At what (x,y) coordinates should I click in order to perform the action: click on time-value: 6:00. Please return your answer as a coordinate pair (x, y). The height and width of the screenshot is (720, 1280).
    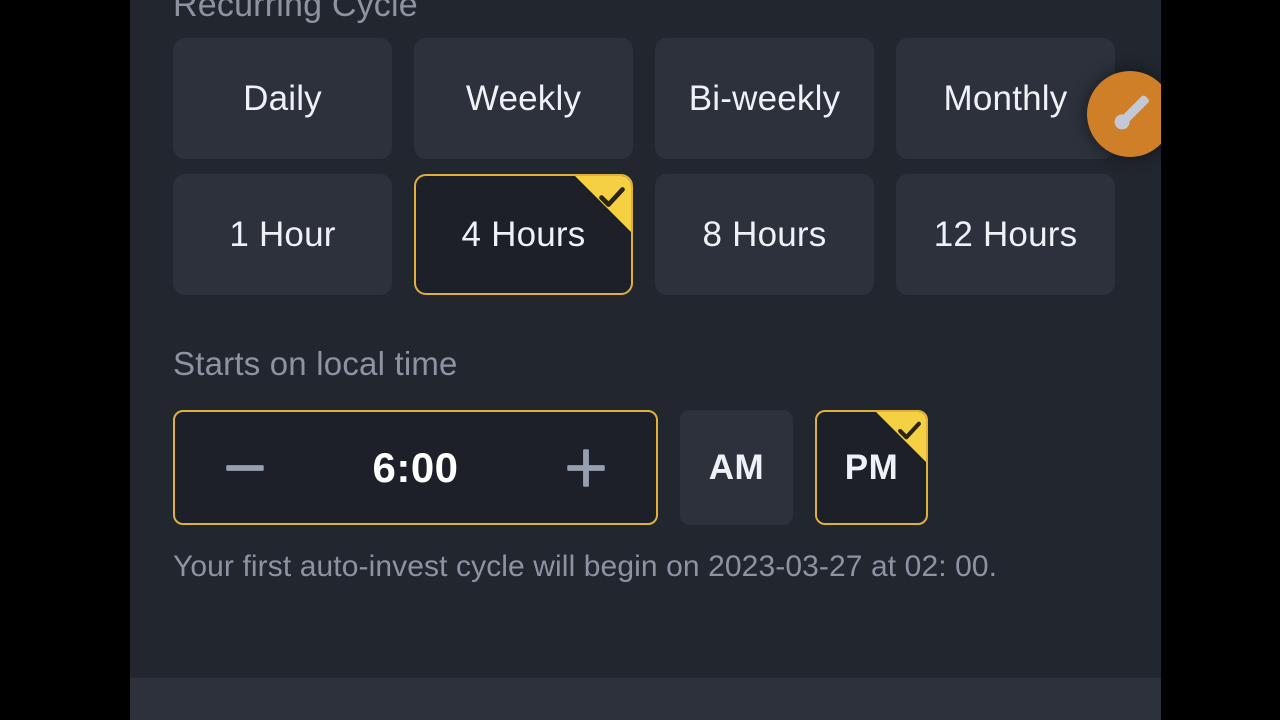
    Looking at the image, I should click on (415, 468).